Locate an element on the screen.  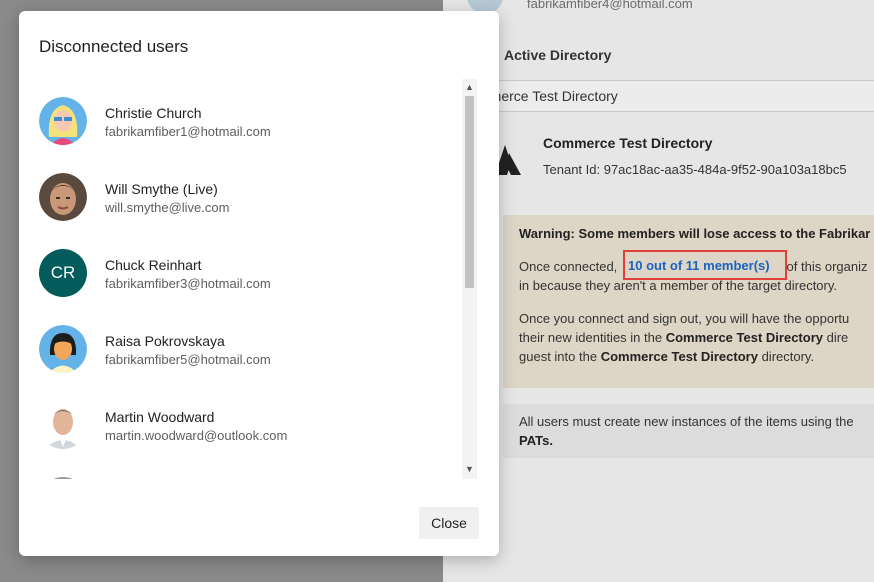
warning-line-5-pre: guest into the is located at coordinates (558, 356).